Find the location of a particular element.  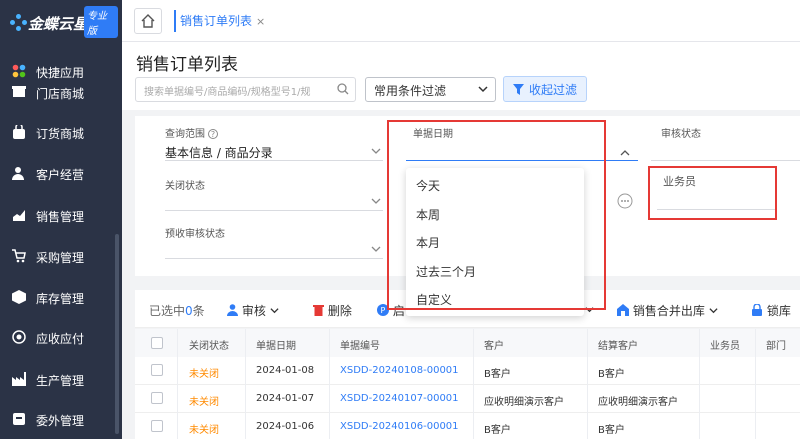

sidebar-item-label: 生产管理 is located at coordinates (60, 380).